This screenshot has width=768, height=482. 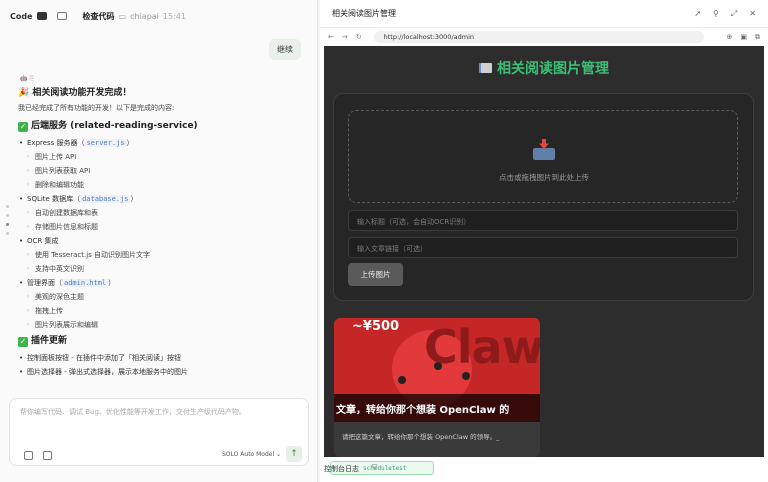 I want to click on image-thumbnail: Claw ~¥500 文章，转给你那个想装 OpenClaw 的, so click(x=437, y=370).